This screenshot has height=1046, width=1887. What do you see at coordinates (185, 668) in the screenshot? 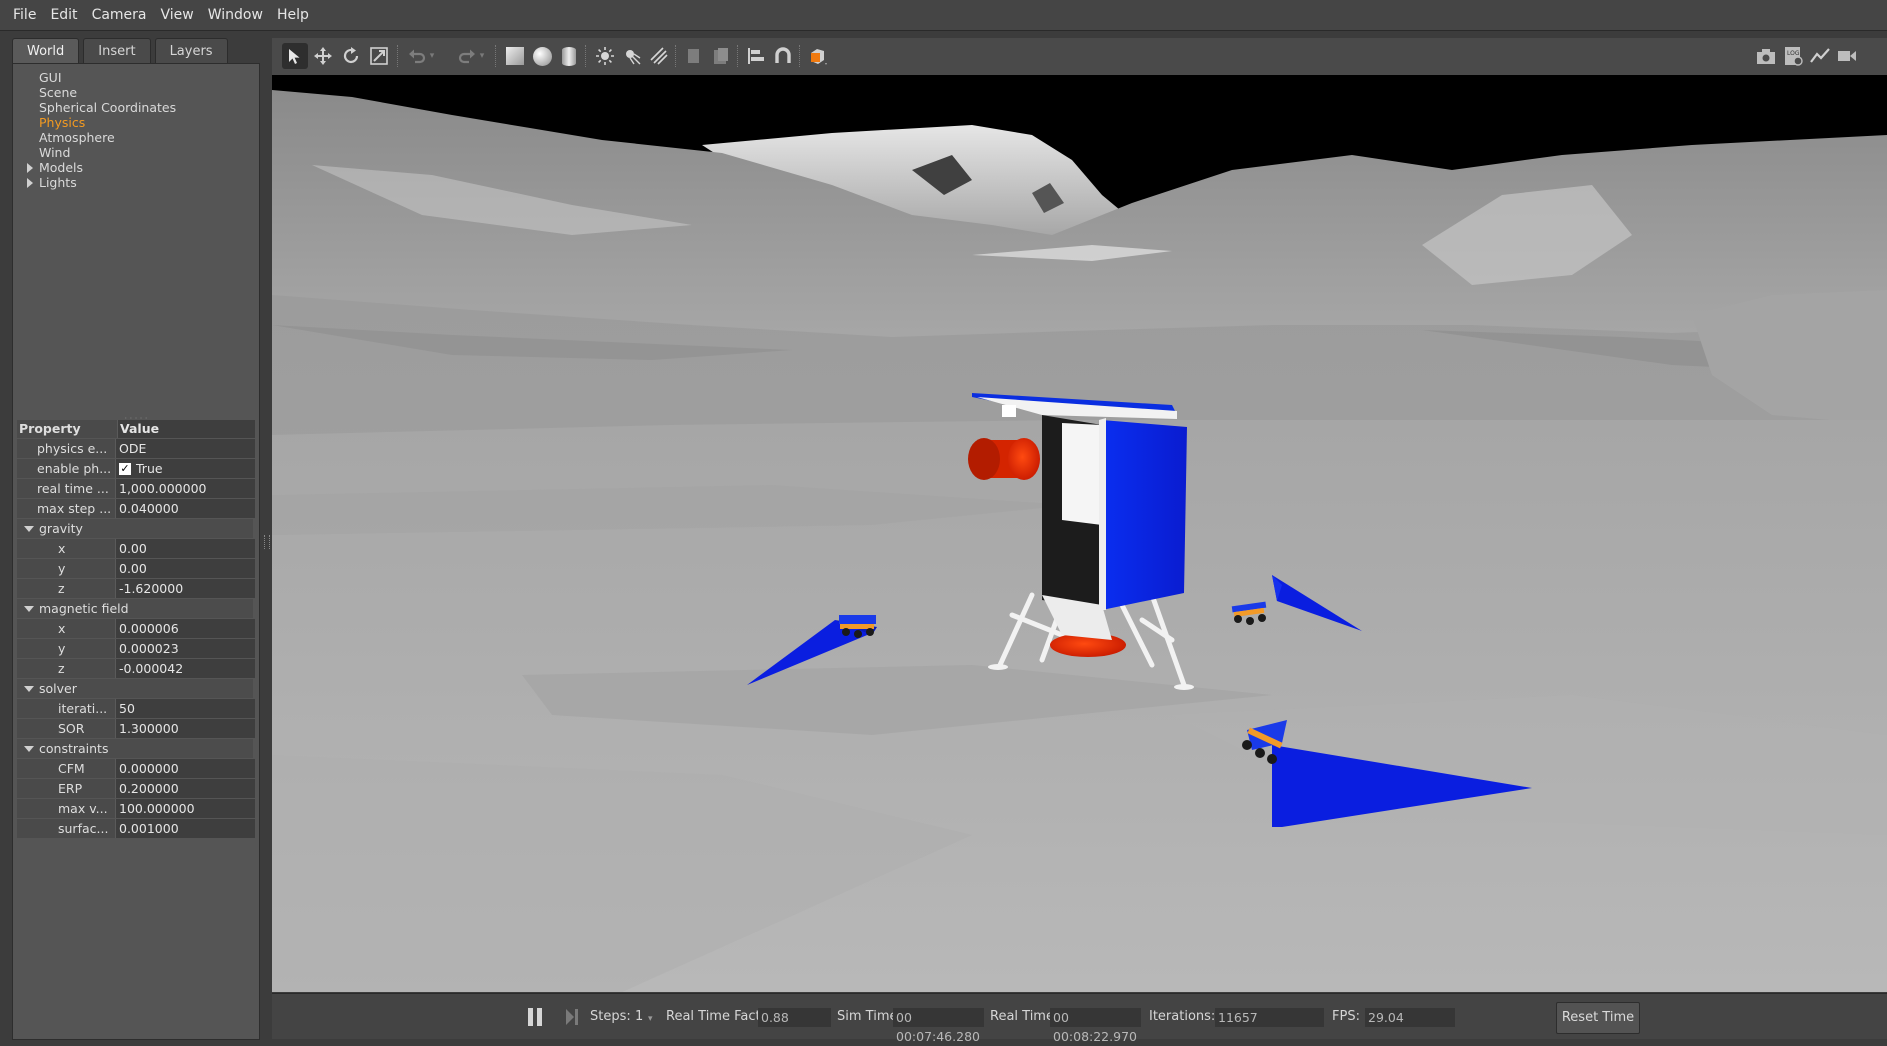
I see `property-value: -0.000042` at bounding box center [185, 668].